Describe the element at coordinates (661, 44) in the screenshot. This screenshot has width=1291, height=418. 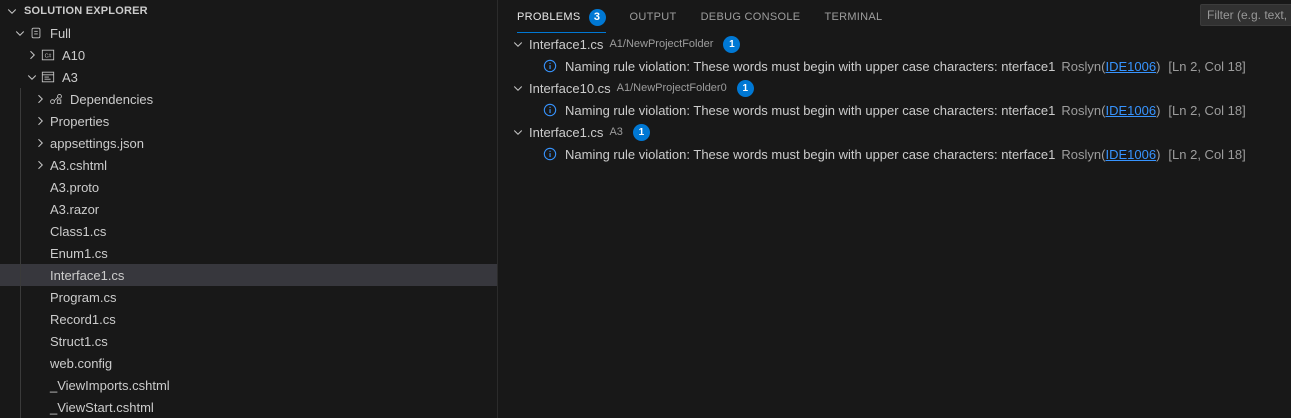
I see `problem-file-path: A1/NewProjectFolder` at that location.